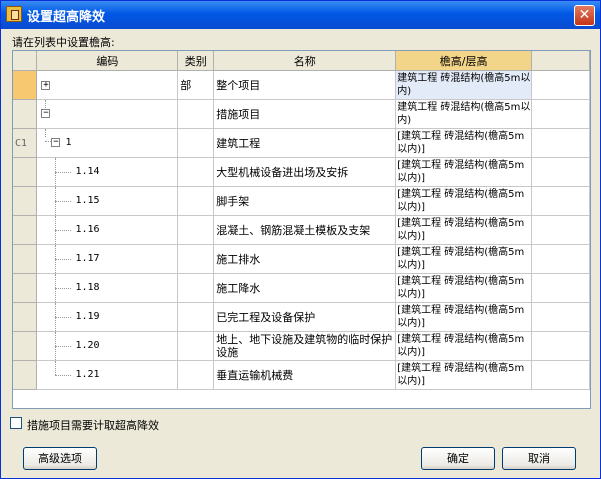 The width and height of the screenshot is (601, 479). I want to click on row-code: 1.20, so click(87, 345).